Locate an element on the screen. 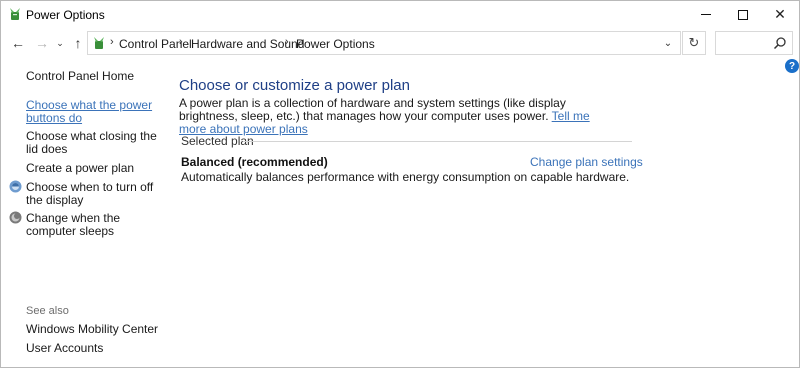 This screenshot has width=800, height=368. back-arrow-icon: ← is located at coordinates (18, 43).